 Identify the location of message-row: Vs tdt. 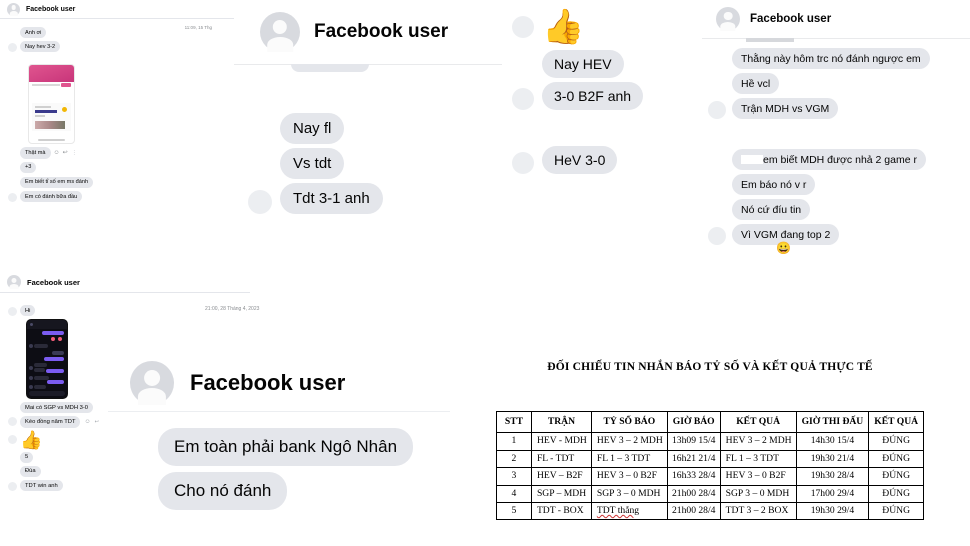
(391, 163).